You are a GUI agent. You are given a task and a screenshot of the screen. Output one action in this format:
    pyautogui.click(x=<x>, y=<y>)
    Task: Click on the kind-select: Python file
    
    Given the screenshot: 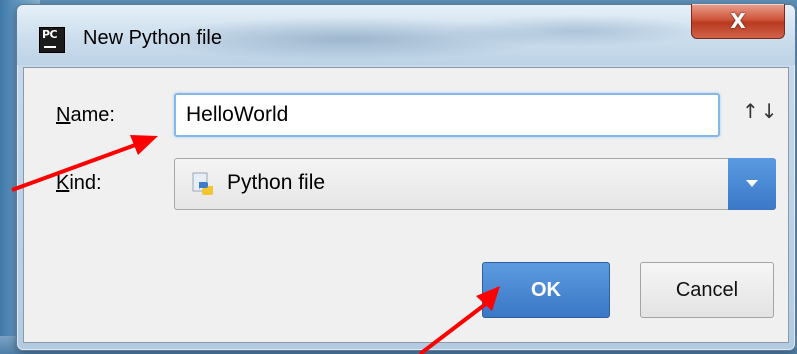 What is the action you would take?
    pyautogui.click(x=475, y=184)
    